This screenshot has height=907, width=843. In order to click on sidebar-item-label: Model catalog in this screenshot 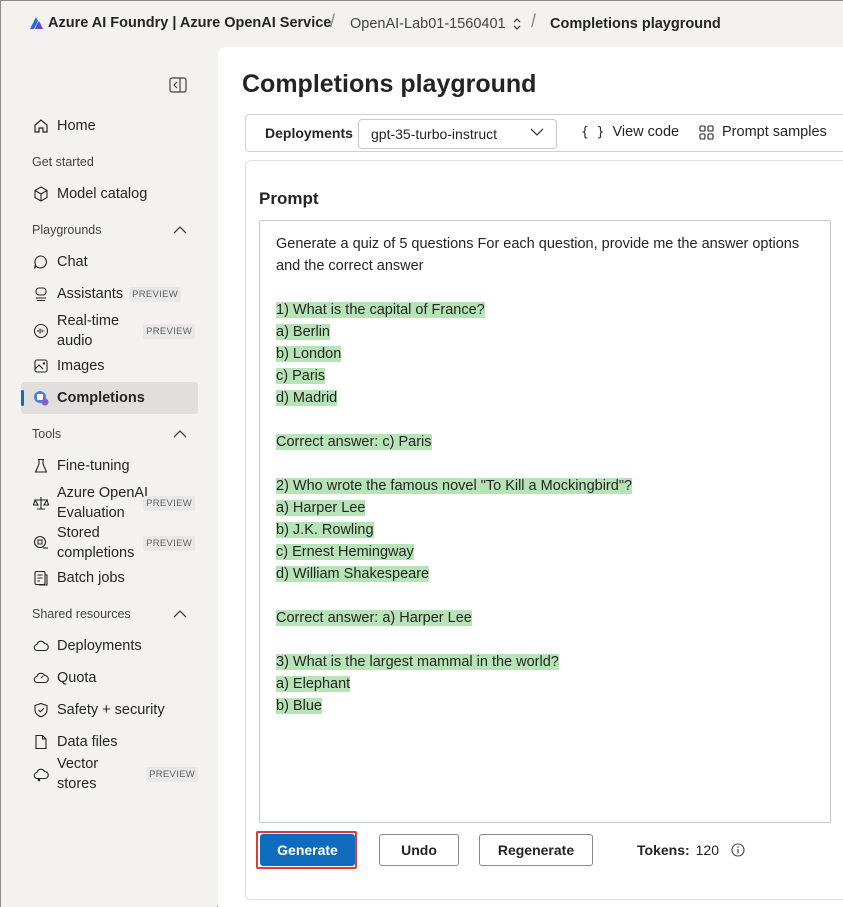, I will do `click(102, 194)`.